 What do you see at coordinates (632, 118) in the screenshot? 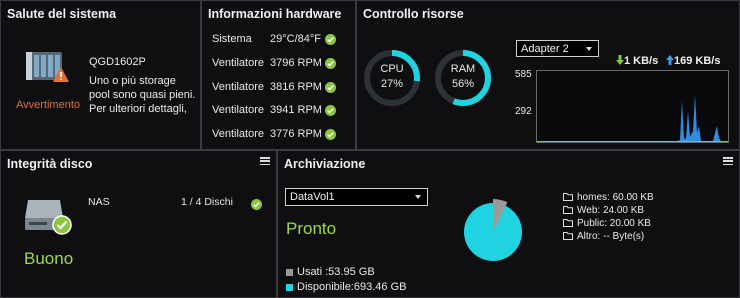
I see `upload-series` at bounding box center [632, 118].